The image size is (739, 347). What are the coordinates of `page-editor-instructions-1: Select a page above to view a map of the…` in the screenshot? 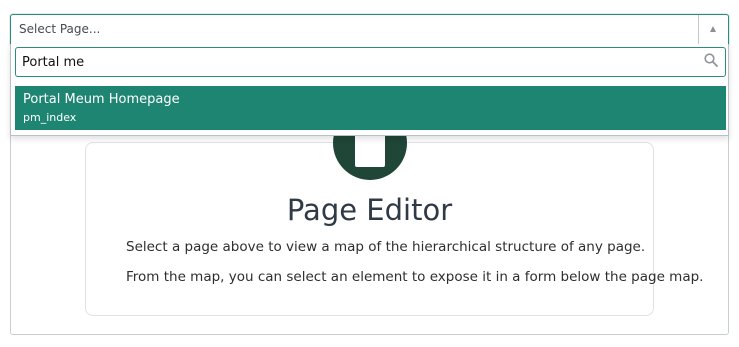 It's located at (386, 247).